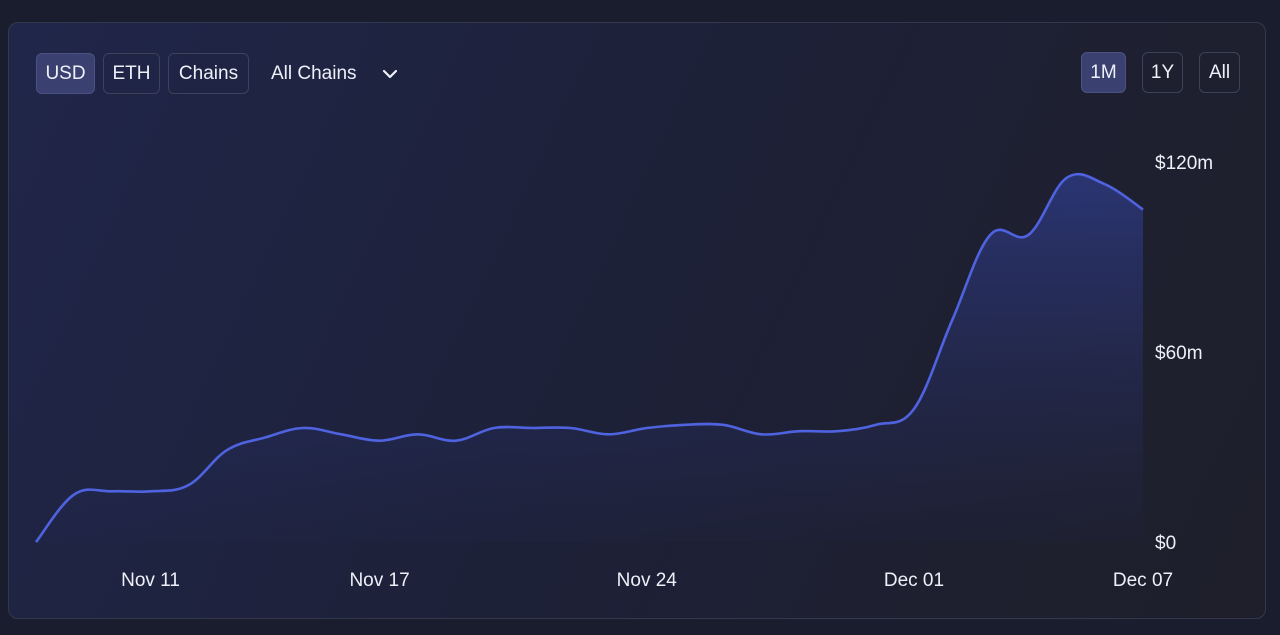  What do you see at coordinates (1165, 543) in the screenshot?
I see `y-tick-label: $0` at bounding box center [1165, 543].